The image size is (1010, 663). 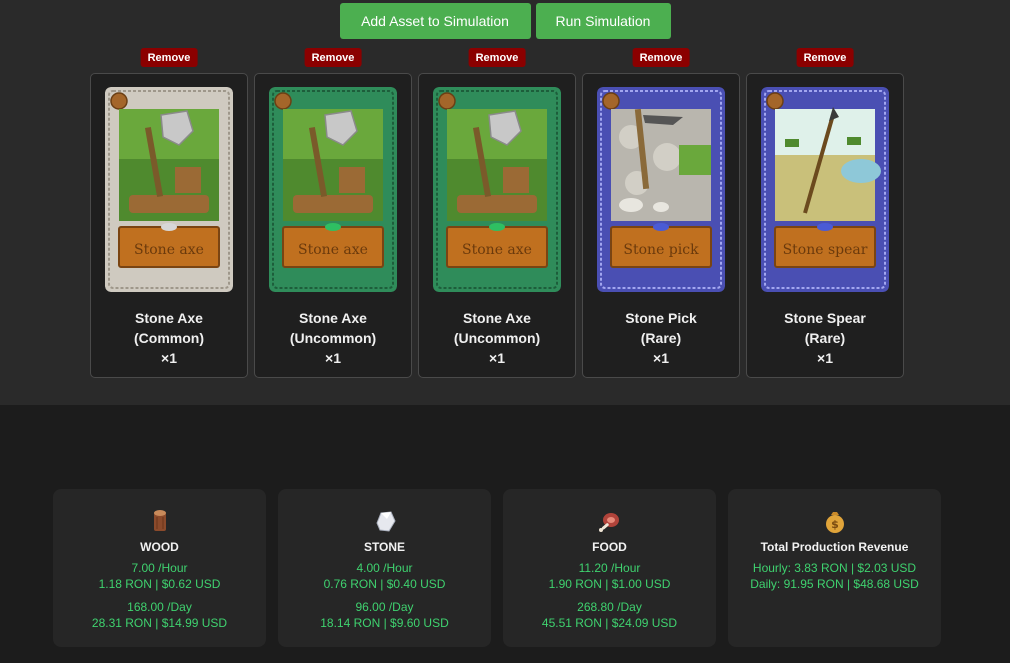 I want to click on asset-card: Stone spear Stone Spear (Rare) ×1, so click(x=825, y=225).